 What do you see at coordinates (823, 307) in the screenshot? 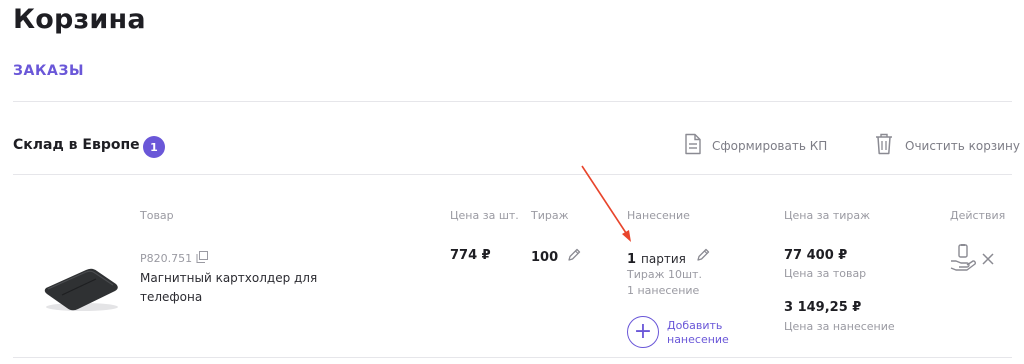
I see `printing-total: 3 149,25 ₽` at bounding box center [823, 307].